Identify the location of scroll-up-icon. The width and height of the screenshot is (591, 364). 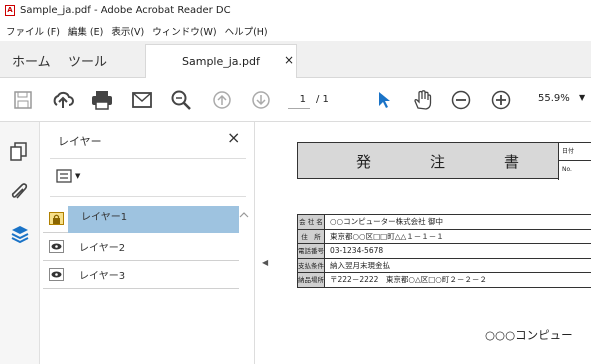
(244, 215).